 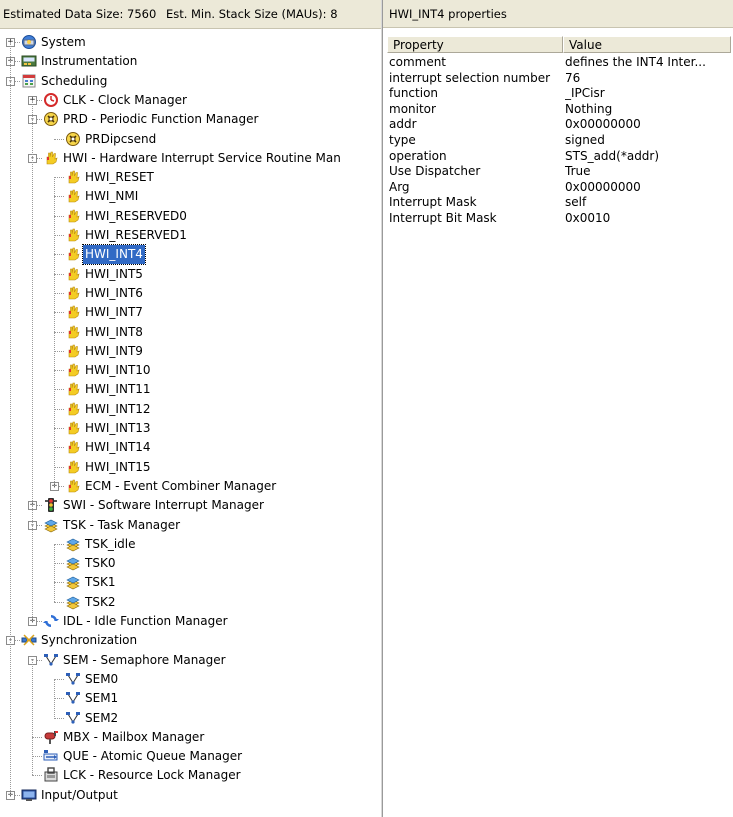 I want to click on tree-item-tsk-idle: TSK_idle, so click(x=190, y=544).